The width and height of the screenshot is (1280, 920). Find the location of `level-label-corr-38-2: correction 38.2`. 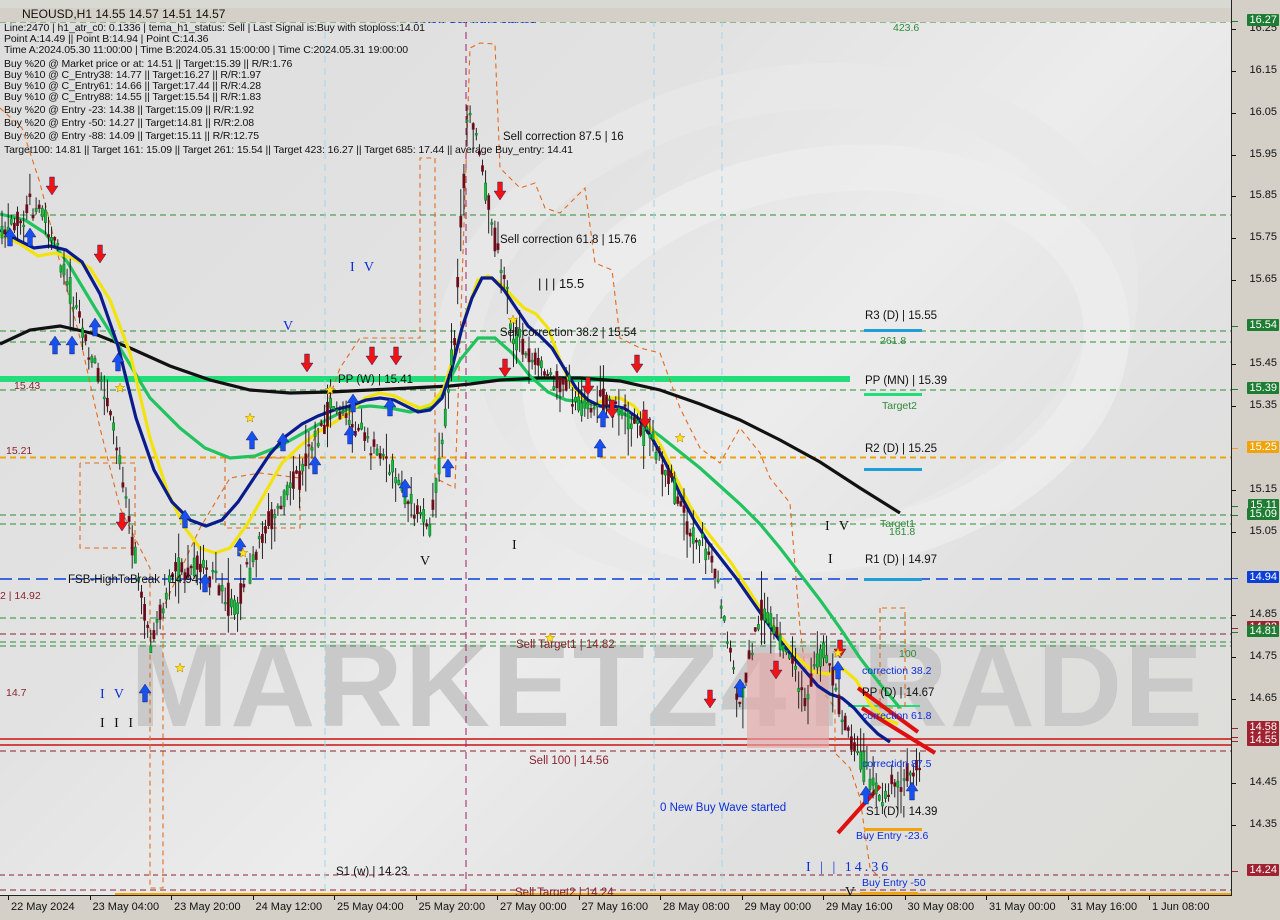

level-label-corr-38-2: correction 38.2 is located at coordinates (897, 671).